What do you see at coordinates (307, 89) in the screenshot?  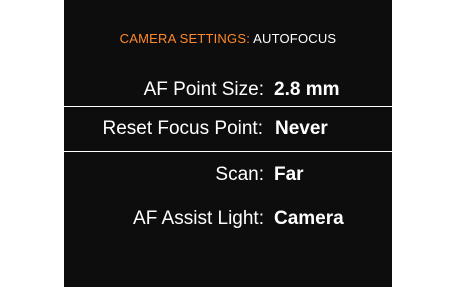 I see `setting-value: 2.8 mm` at bounding box center [307, 89].